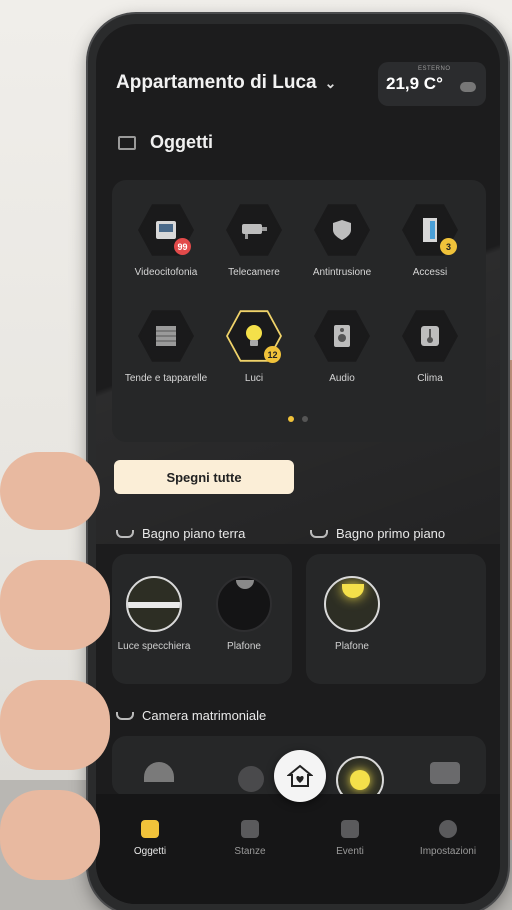  What do you see at coordinates (150, 829) in the screenshot?
I see `objects-nav-icon` at bounding box center [150, 829].